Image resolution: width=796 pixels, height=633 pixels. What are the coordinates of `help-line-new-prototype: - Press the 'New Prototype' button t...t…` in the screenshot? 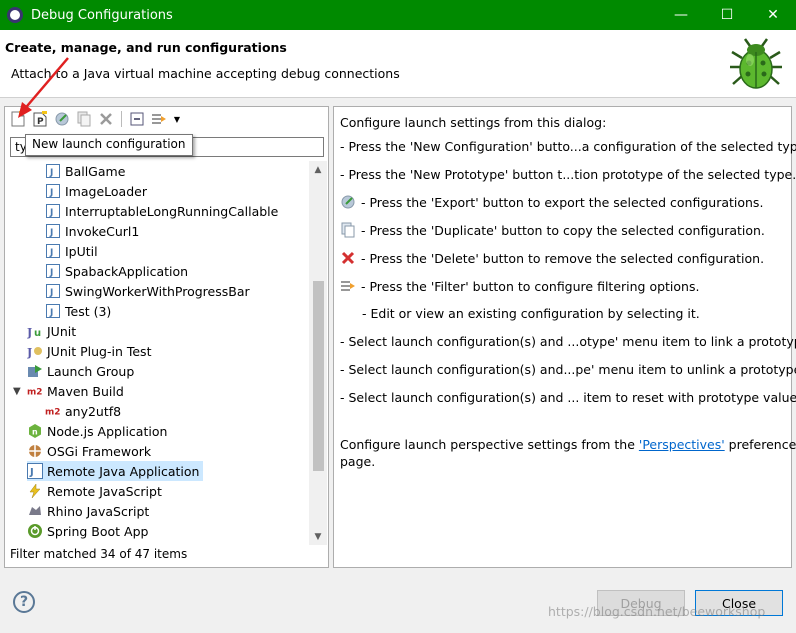 It's located at (568, 174).